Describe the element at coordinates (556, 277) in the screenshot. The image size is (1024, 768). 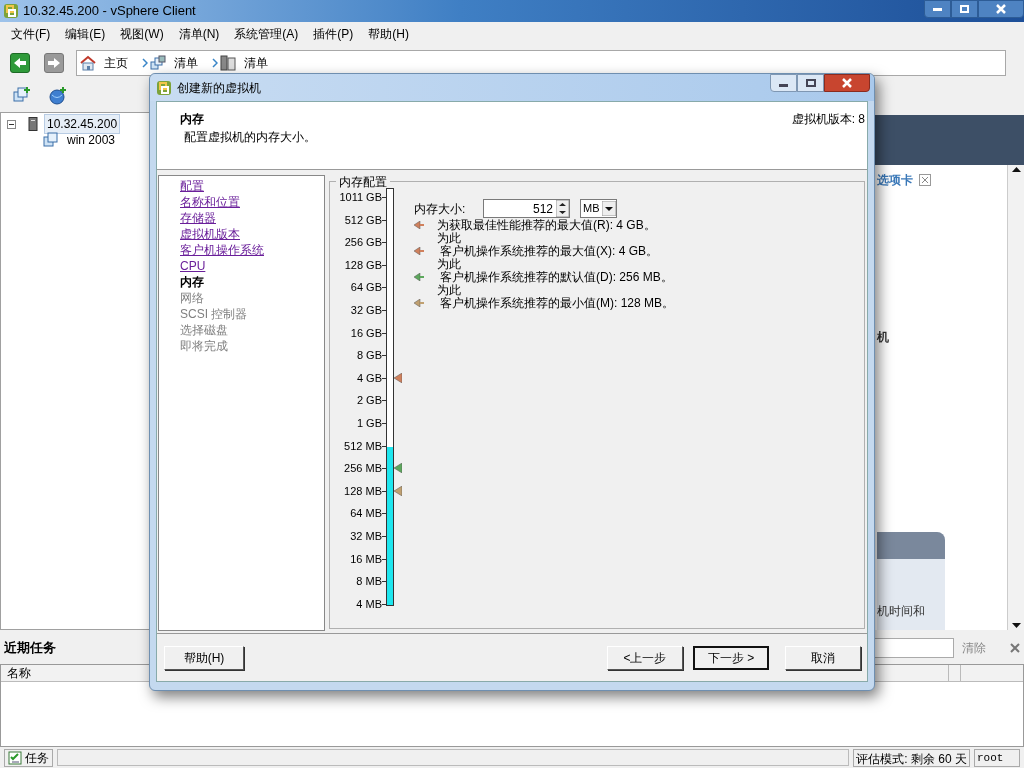
I see `recommendation-text: 客户机操作系统推荐的默认值(D): 256 MB。` at that location.